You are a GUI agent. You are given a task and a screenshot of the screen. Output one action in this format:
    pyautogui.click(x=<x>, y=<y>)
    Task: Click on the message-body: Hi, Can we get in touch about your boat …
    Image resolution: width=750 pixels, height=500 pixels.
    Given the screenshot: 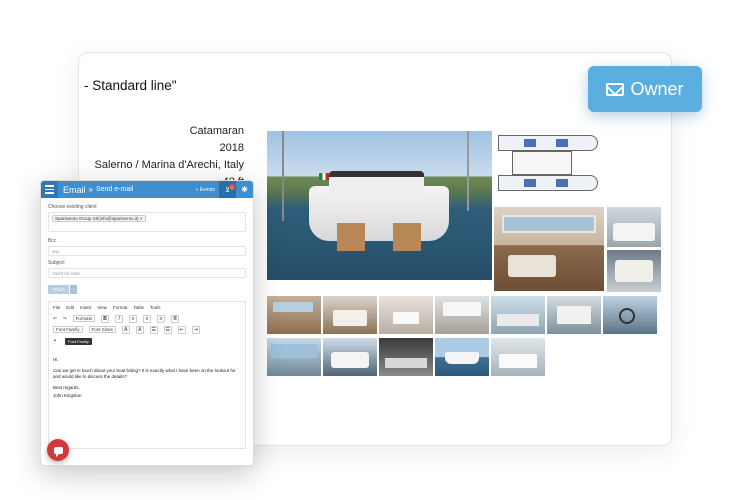 What is the action you would take?
    pyautogui.click(x=147, y=380)
    